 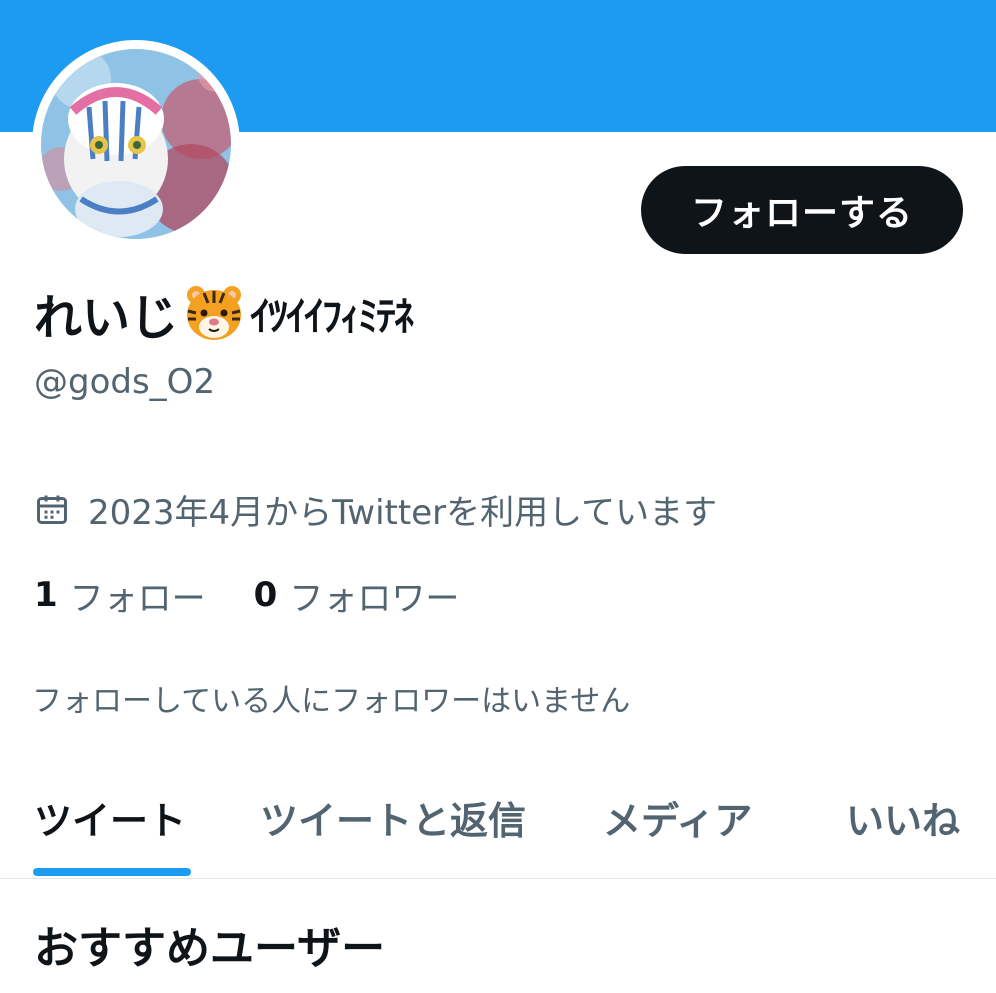 I want to click on joined-date: 2023年4月からTwitterを利用しています, so click(x=375, y=509).